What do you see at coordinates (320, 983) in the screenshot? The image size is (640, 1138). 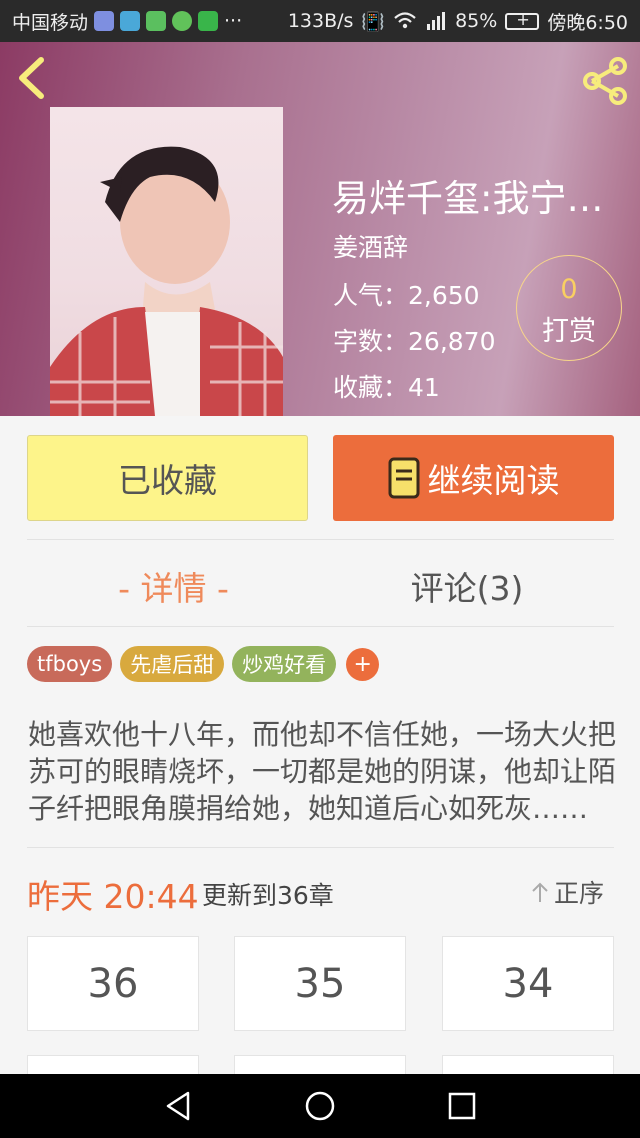 I see `chapter-item: 35` at bounding box center [320, 983].